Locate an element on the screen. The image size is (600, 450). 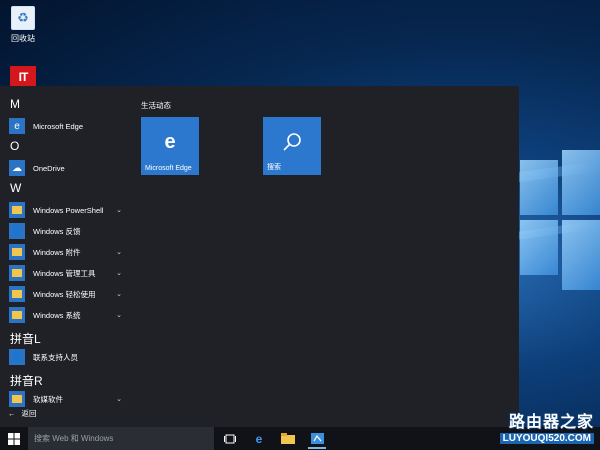
recycle-bin-icon: ♻ is located at coordinates (23, 18).